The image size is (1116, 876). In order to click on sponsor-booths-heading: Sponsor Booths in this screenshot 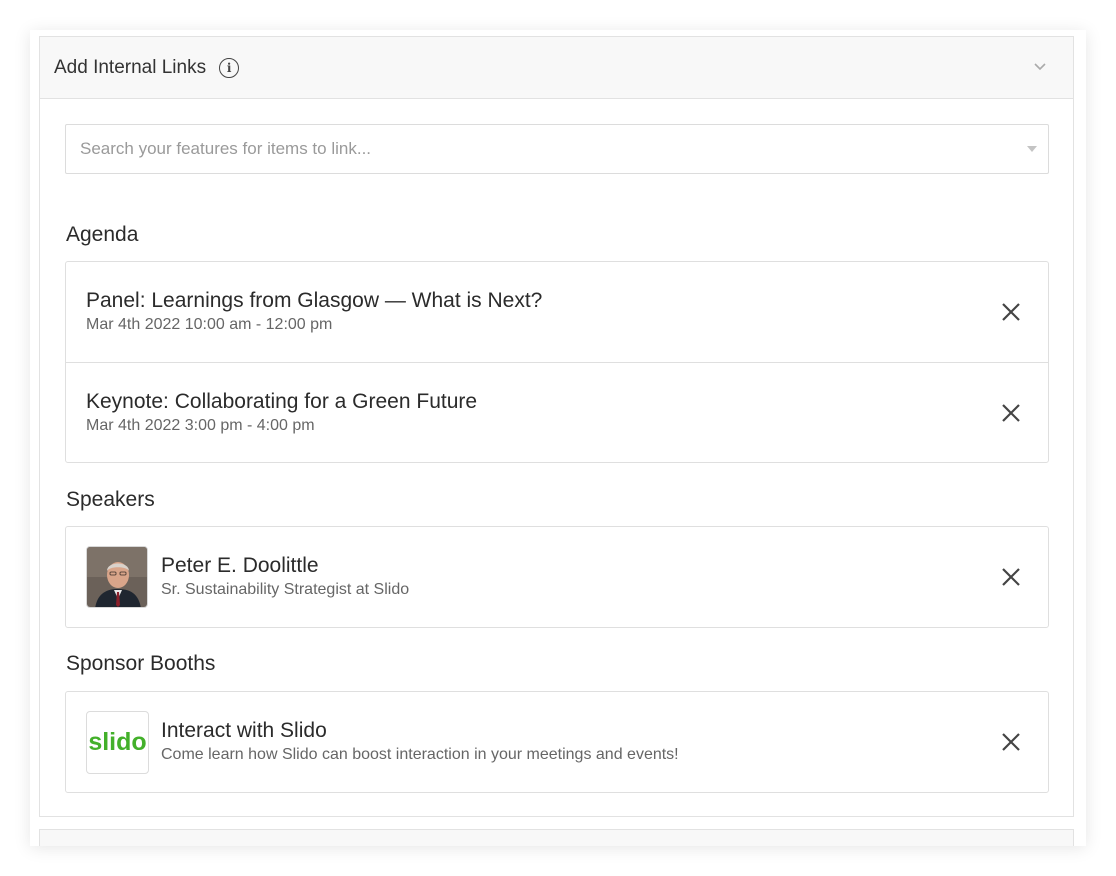, I will do `click(141, 663)`.